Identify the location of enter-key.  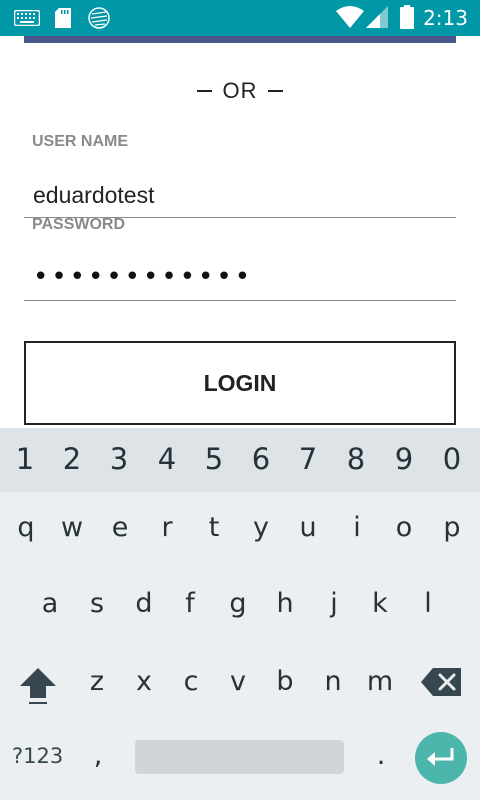
(441, 758).